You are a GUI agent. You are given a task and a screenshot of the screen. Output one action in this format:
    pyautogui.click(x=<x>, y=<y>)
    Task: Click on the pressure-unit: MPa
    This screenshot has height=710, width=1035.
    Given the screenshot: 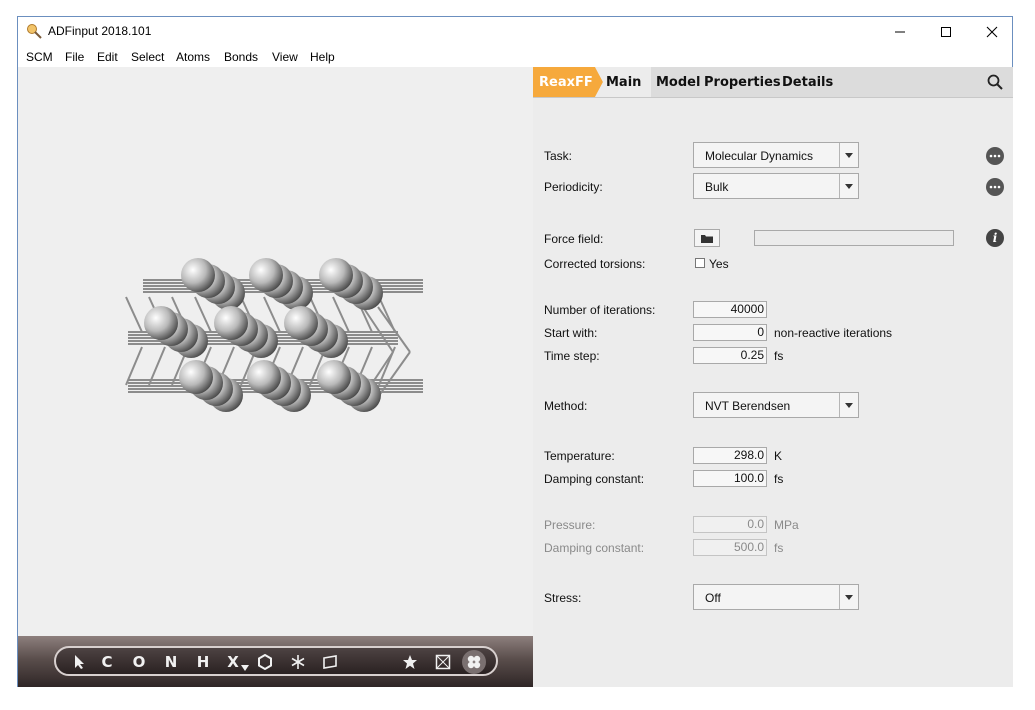 What is the action you would take?
    pyautogui.click(x=786, y=525)
    